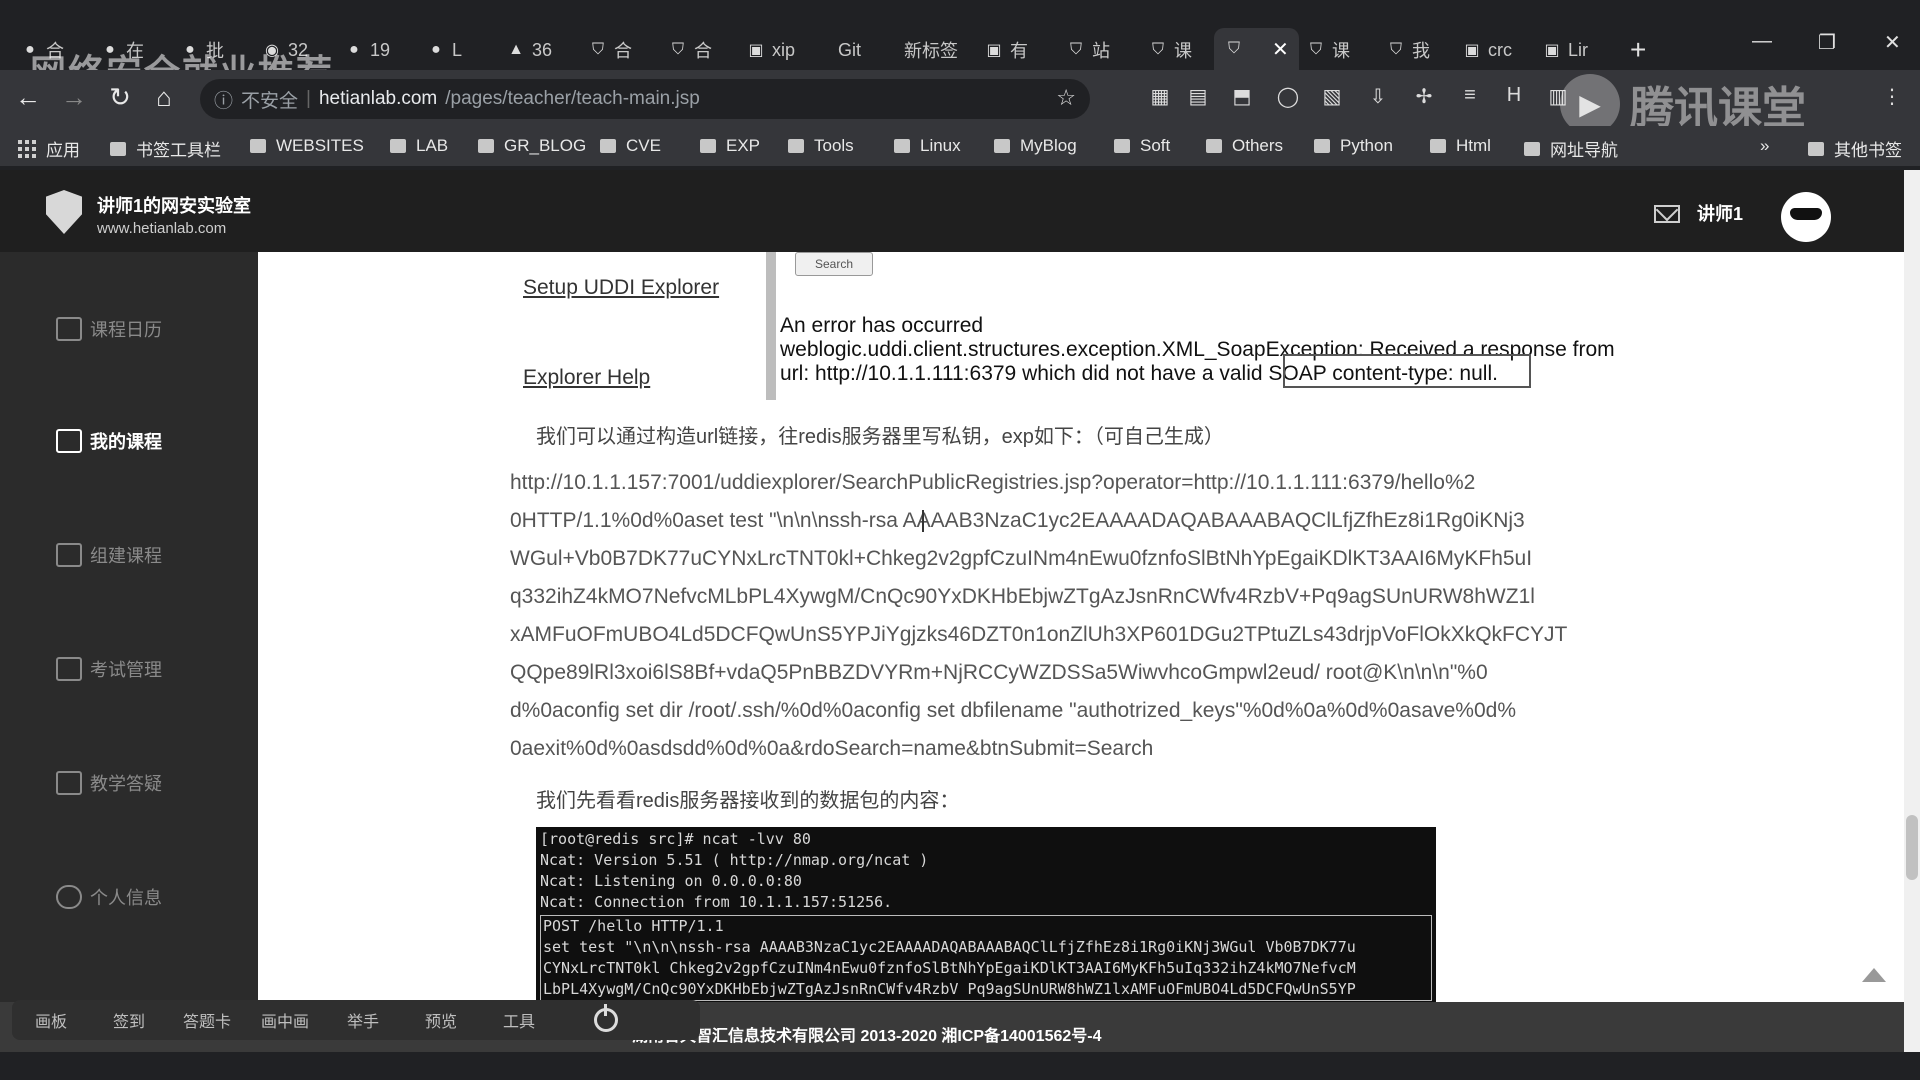 This screenshot has width=1920, height=1080. Describe the element at coordinates (572, 98) in the screenshot. I see `url-path: /pages/teacher/teach-main.jsp` at that location.